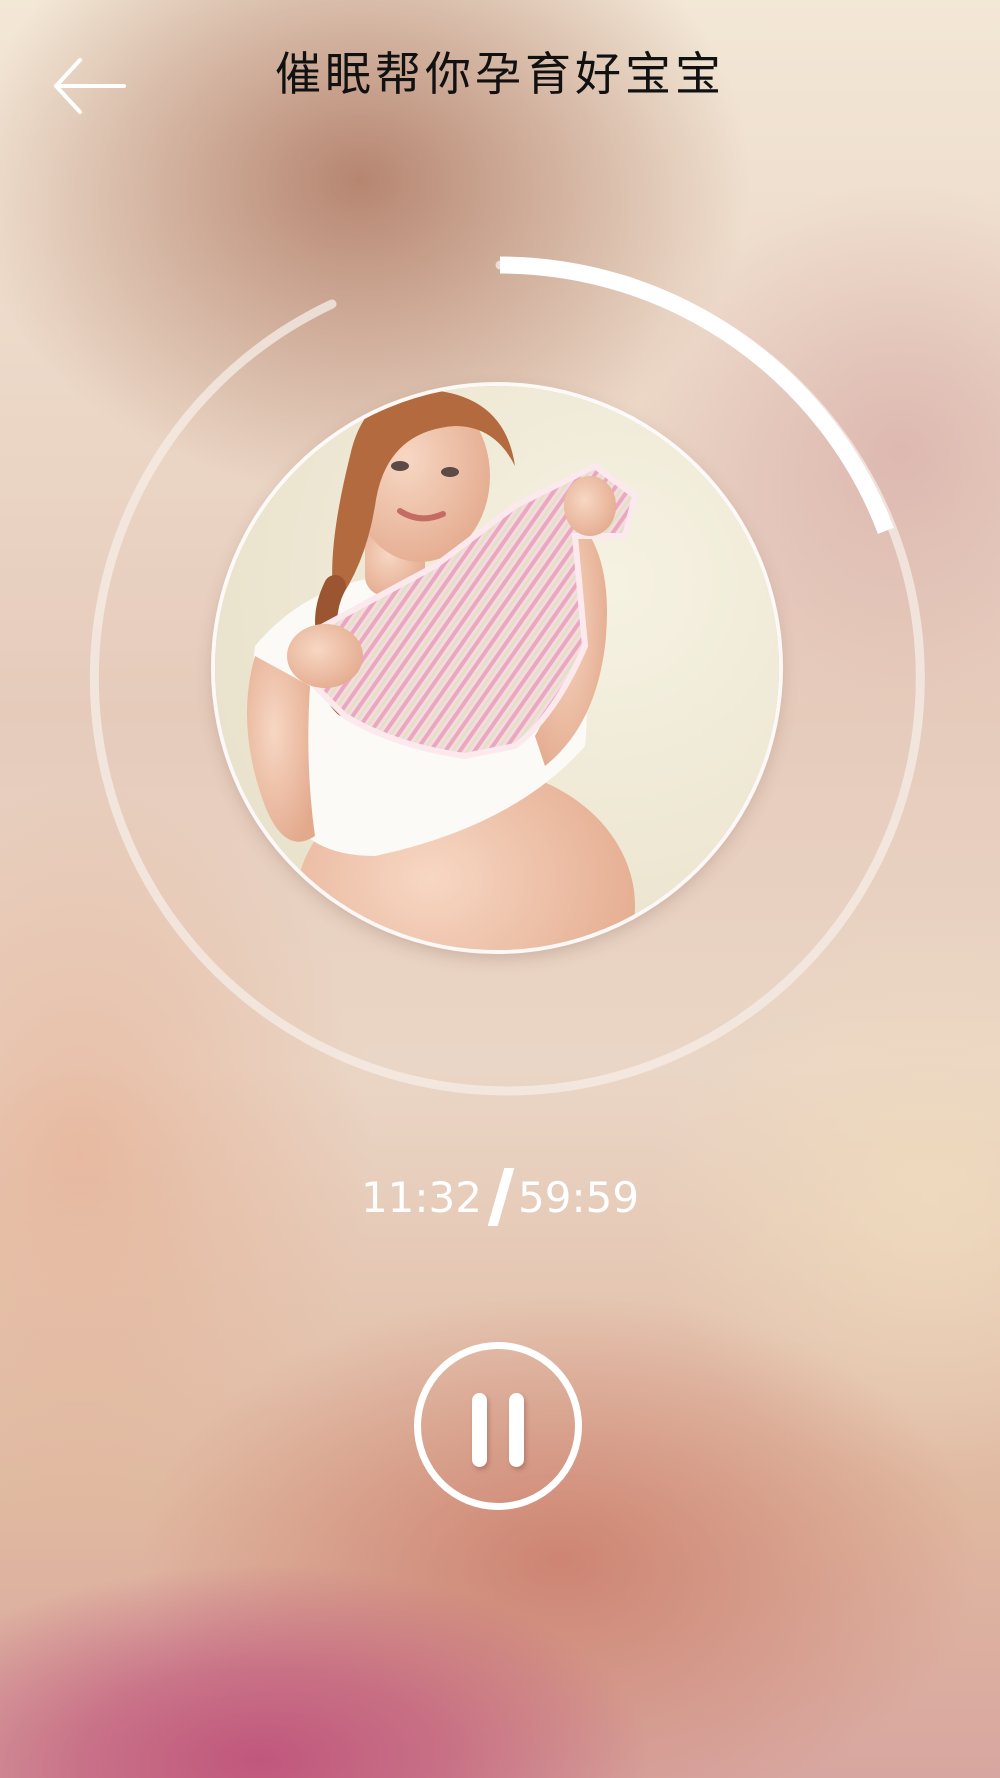 The height and width of the screenshot is (1778, 1000). I want to click on time-separator, so click(501, 1197).